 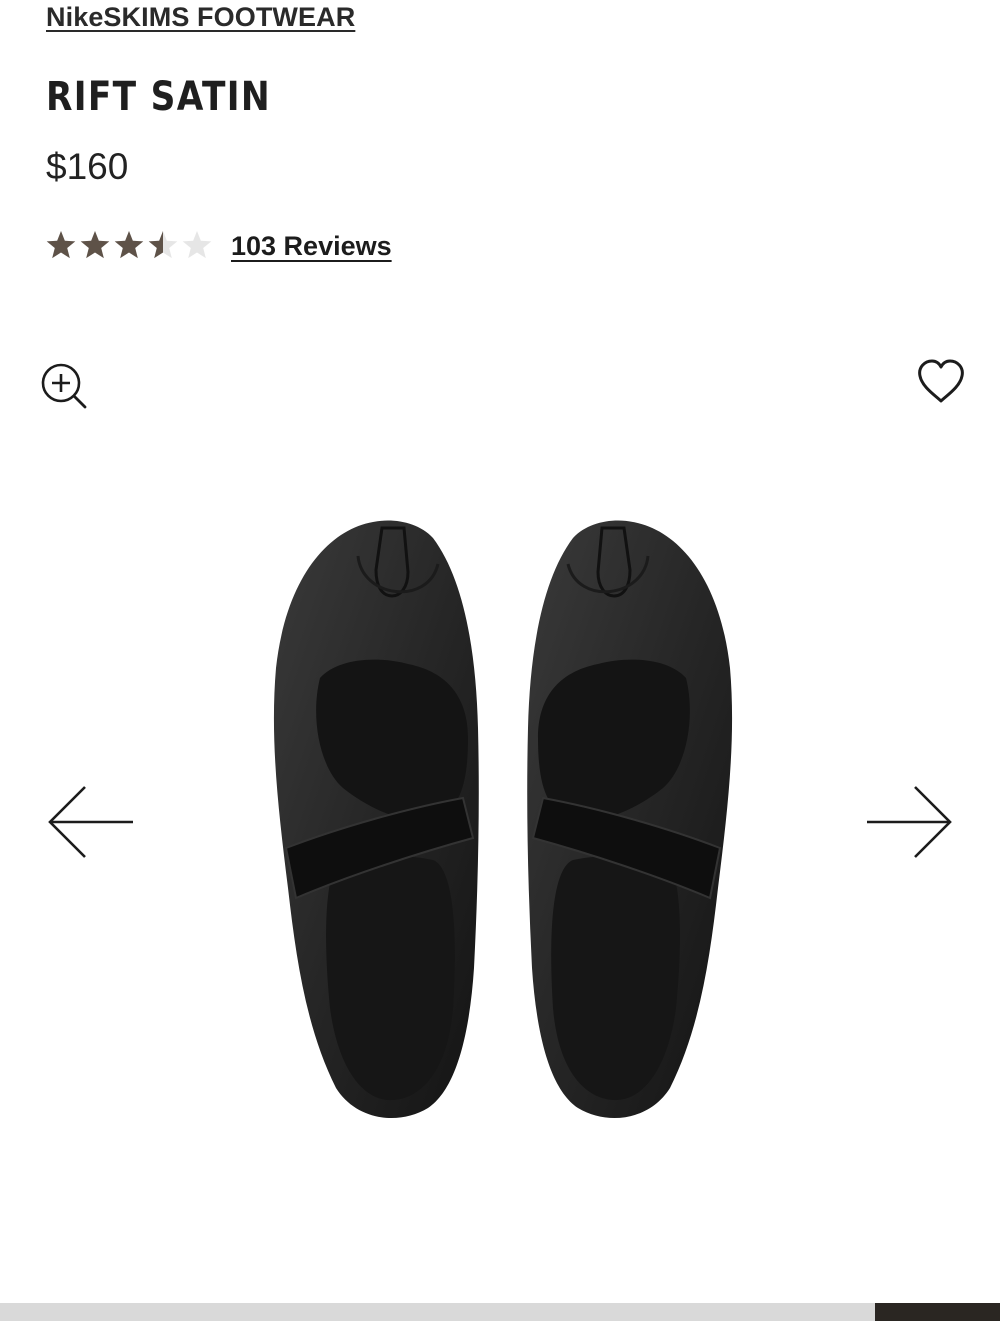 I want to click on product-title: RIFT SATIN, so click(x=158, y=97).